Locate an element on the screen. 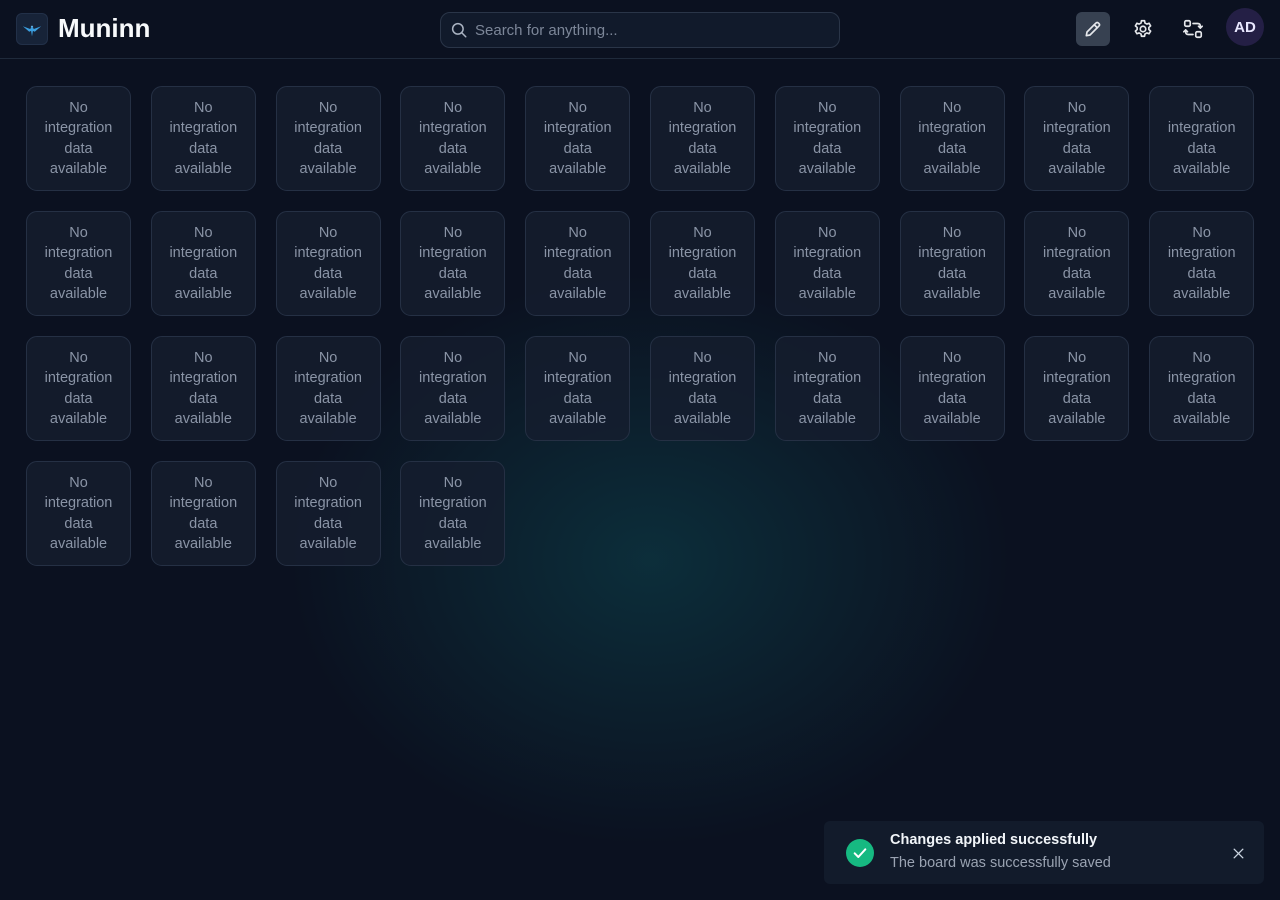  edit-board-button is located at coordinates (1093, 29).